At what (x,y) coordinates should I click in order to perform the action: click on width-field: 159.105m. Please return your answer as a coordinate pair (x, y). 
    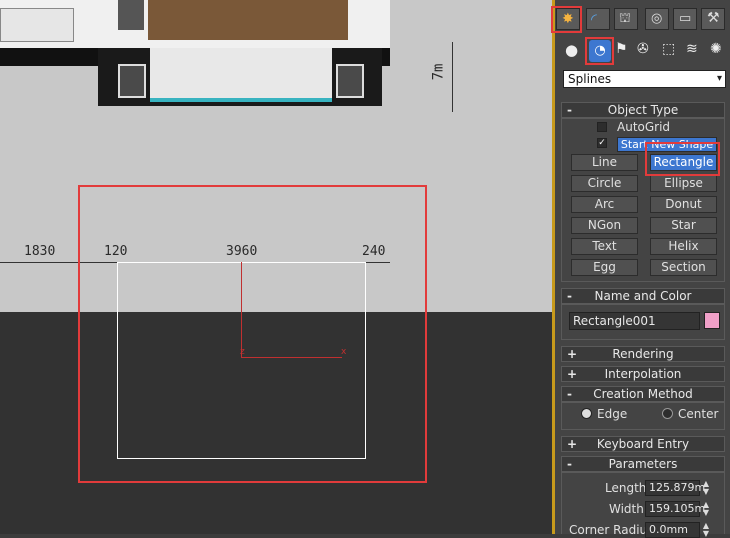
    Looking at the image, I should click on (675, 509).